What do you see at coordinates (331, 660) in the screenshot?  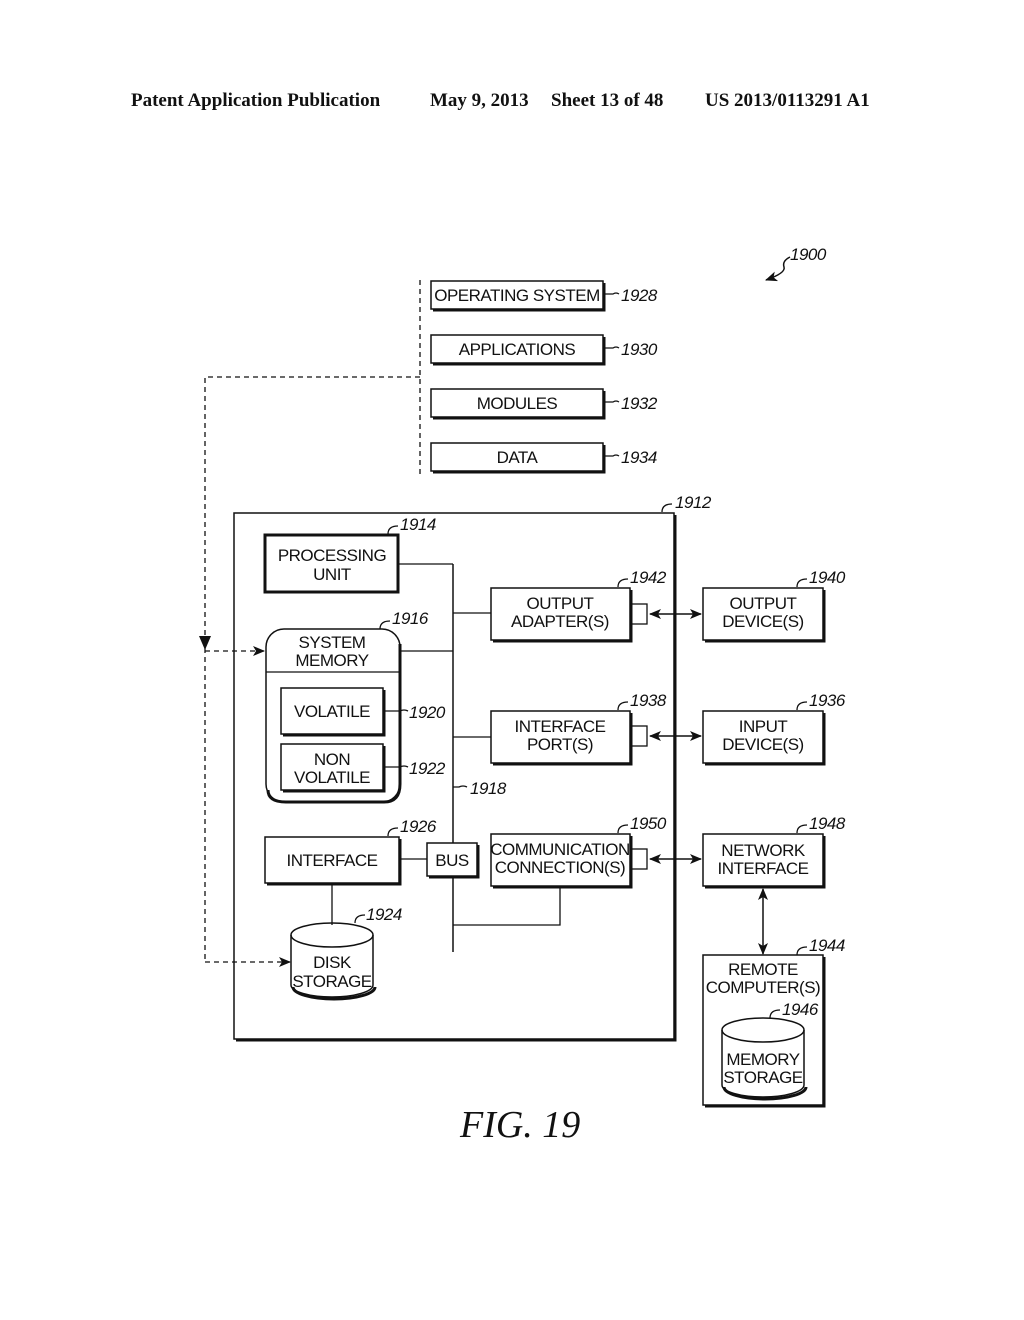 I see `system-memory-label-2: MEMORY` at bounding box center [331, 660].